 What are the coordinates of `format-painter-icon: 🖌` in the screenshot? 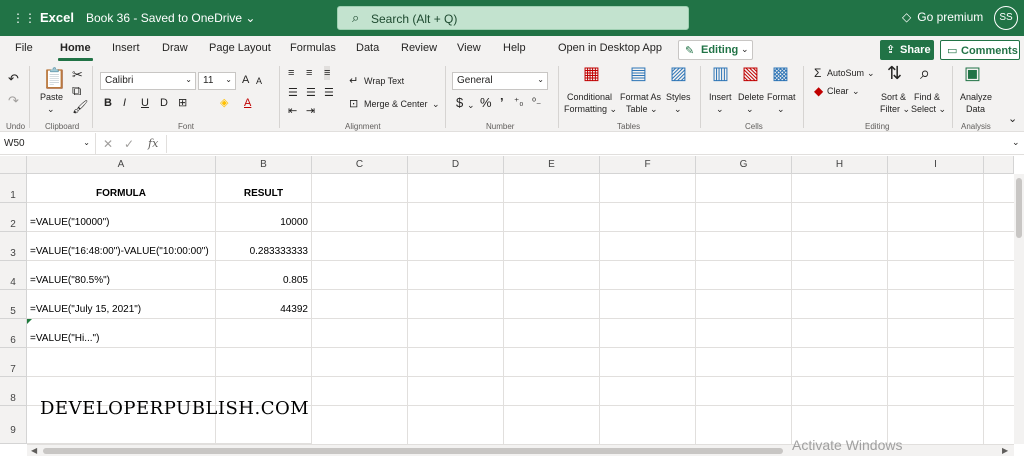 It's located at (80, 107).